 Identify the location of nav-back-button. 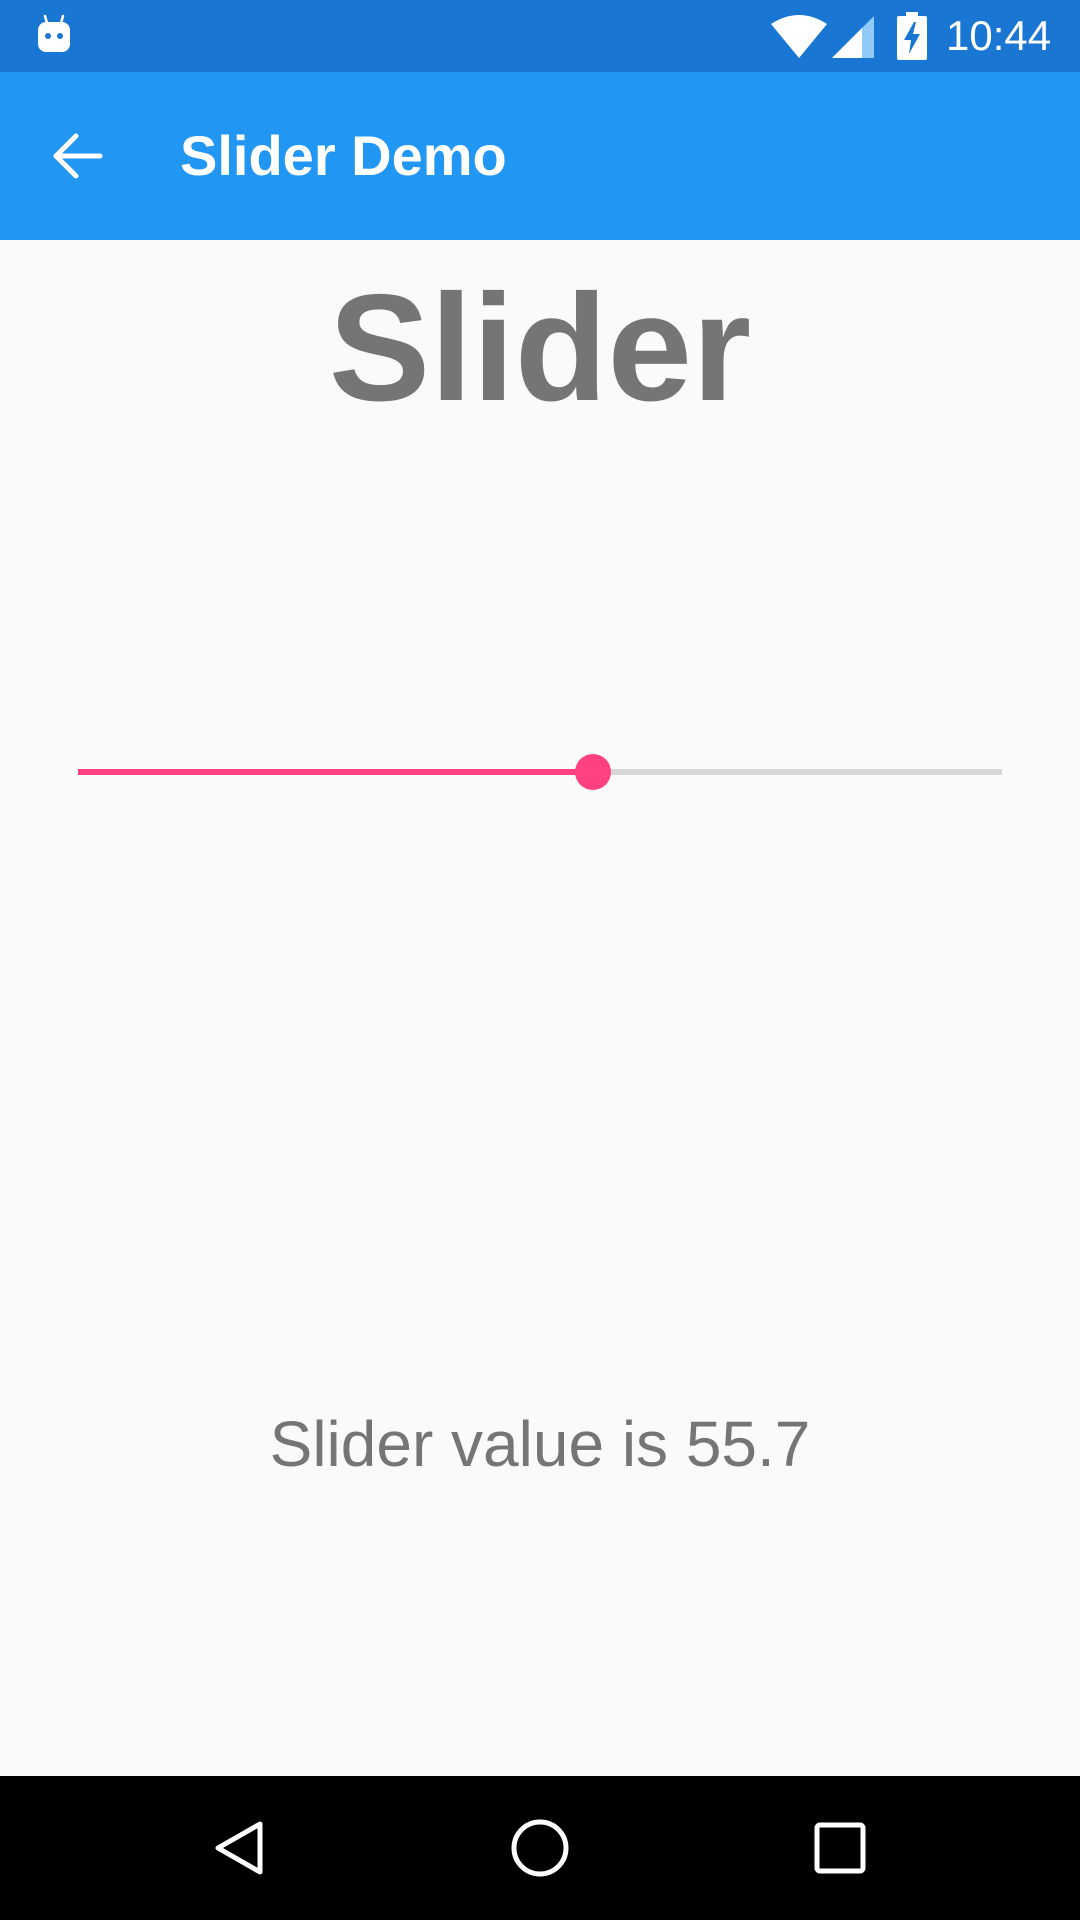
(240, 1848).